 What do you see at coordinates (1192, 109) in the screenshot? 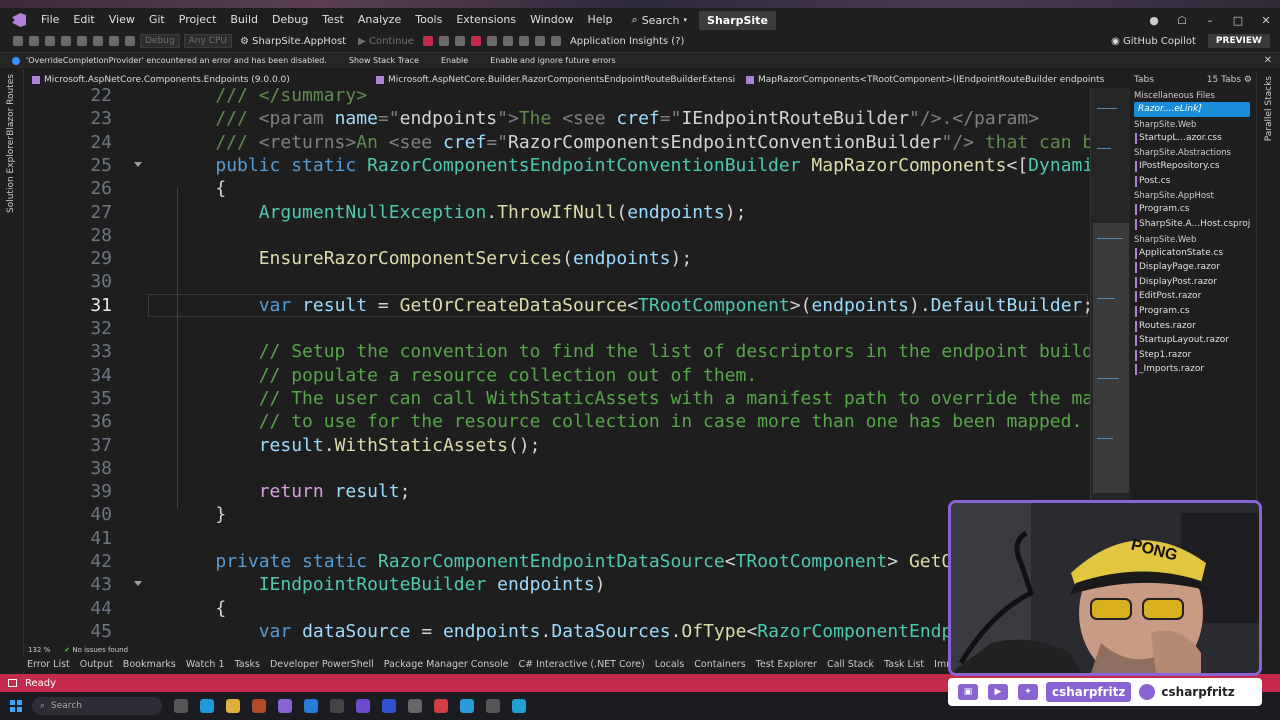
I see `tab-item: Razor....eLink]` at bounding box center [1192, 109].